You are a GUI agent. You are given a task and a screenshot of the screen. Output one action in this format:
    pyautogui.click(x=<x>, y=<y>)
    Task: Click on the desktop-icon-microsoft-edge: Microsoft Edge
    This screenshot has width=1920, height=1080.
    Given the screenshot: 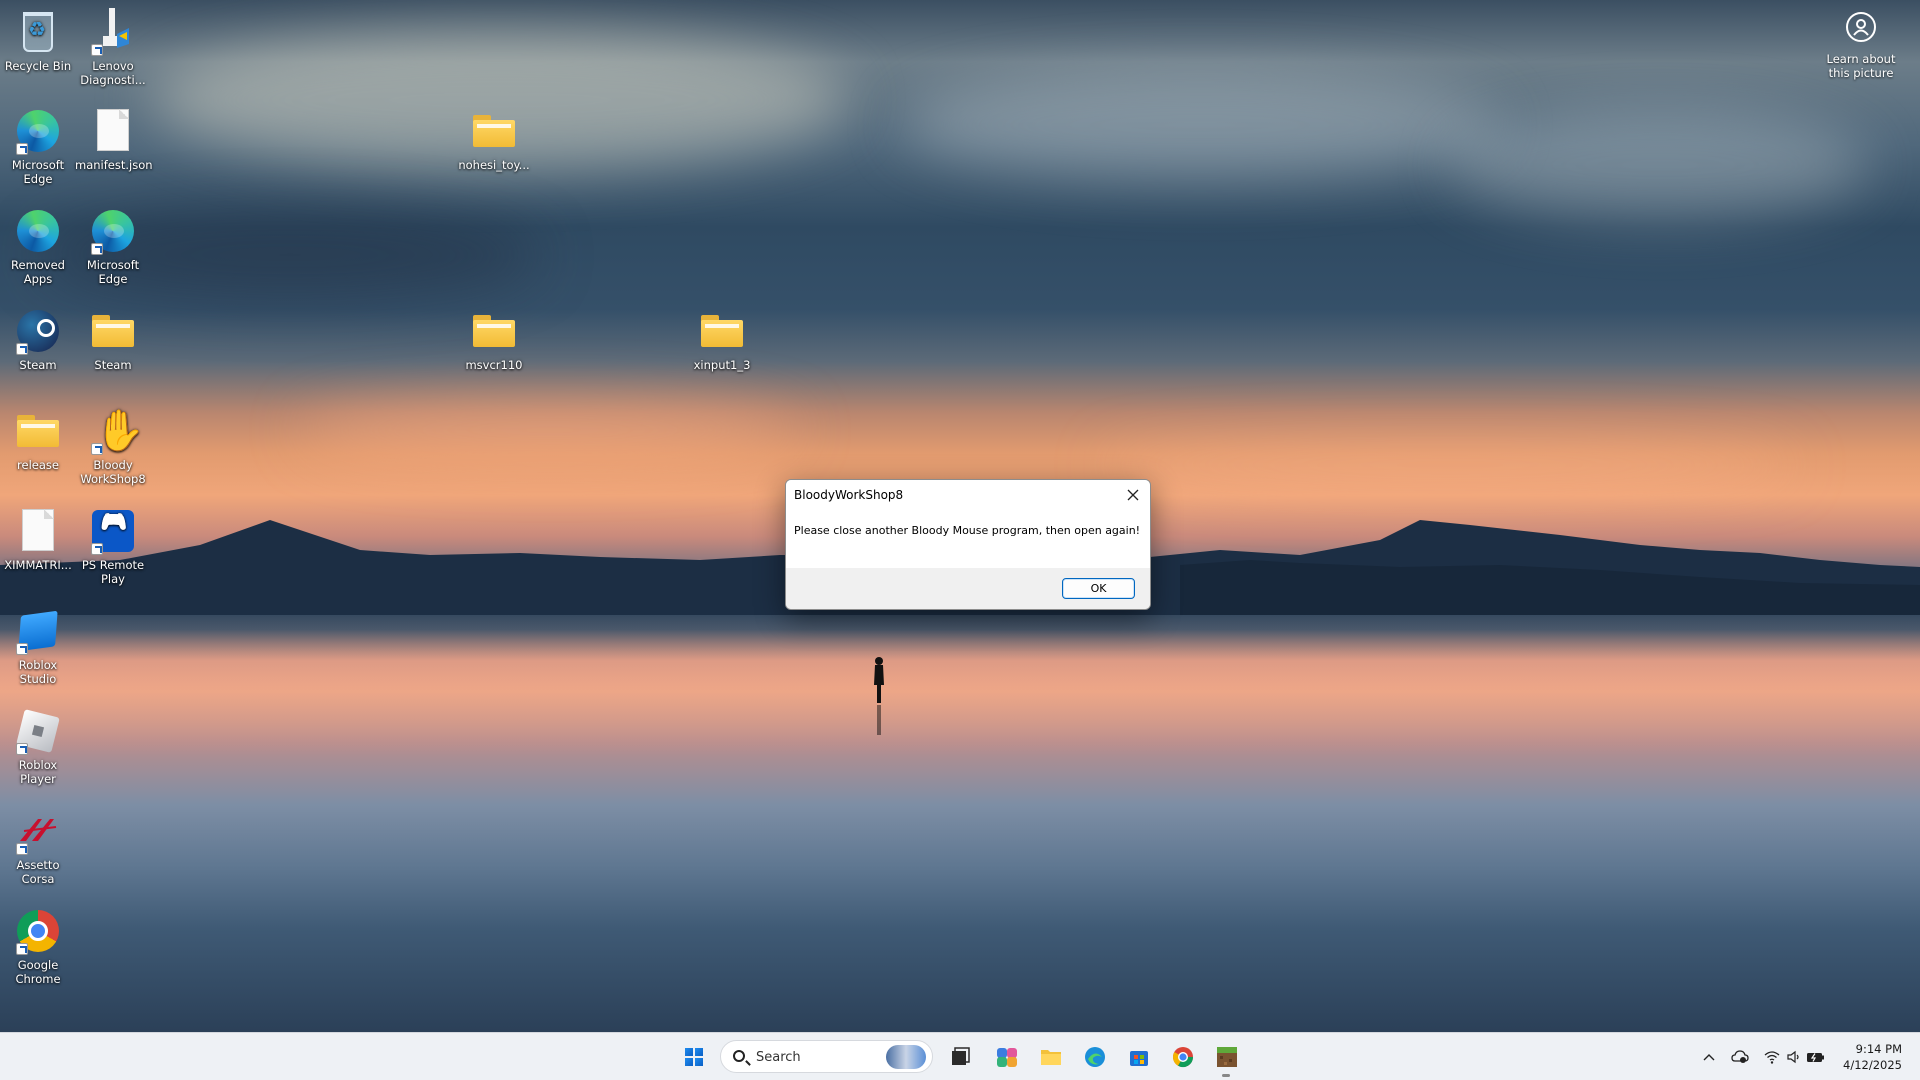 What is the action you would take?
    pyautogui.click(x=38, y=146)
    